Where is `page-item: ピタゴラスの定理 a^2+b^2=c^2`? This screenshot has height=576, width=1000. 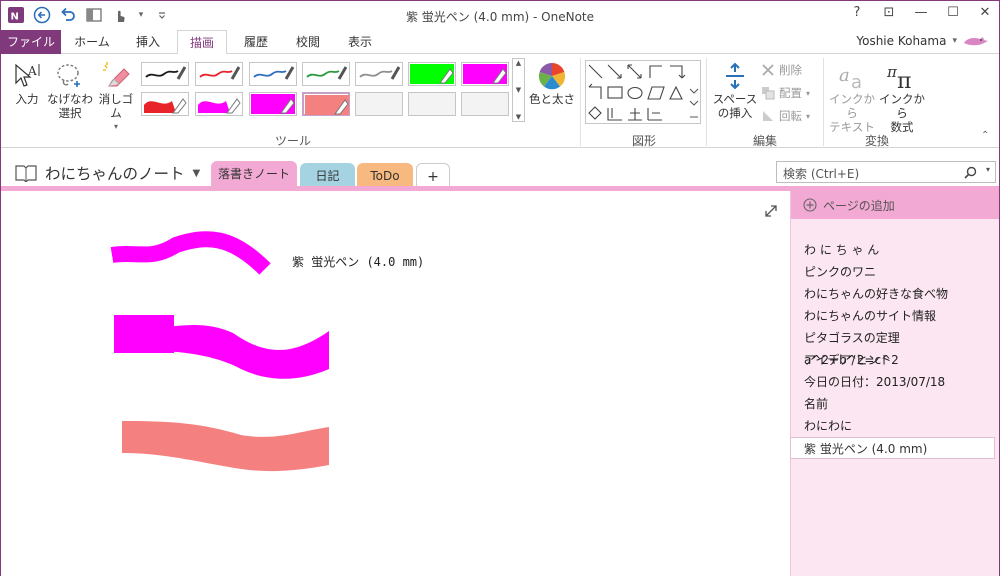
page-item: ピタゴラスの定理 a^2+b^2=c^2 is located at coordinates (895, 347).